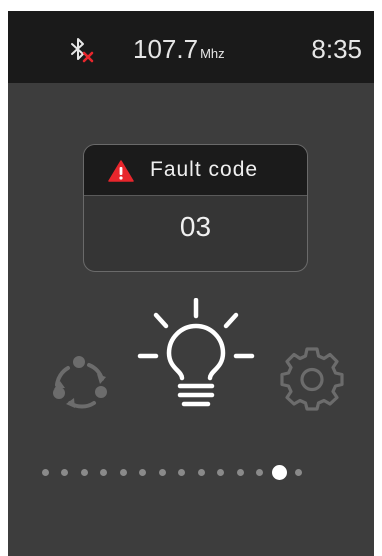 The image size is (382, 556). What do you see at coordinates (195, 226) in the screenshot?
I see `fault-code-value: 03` at bounding box center [195, 226].